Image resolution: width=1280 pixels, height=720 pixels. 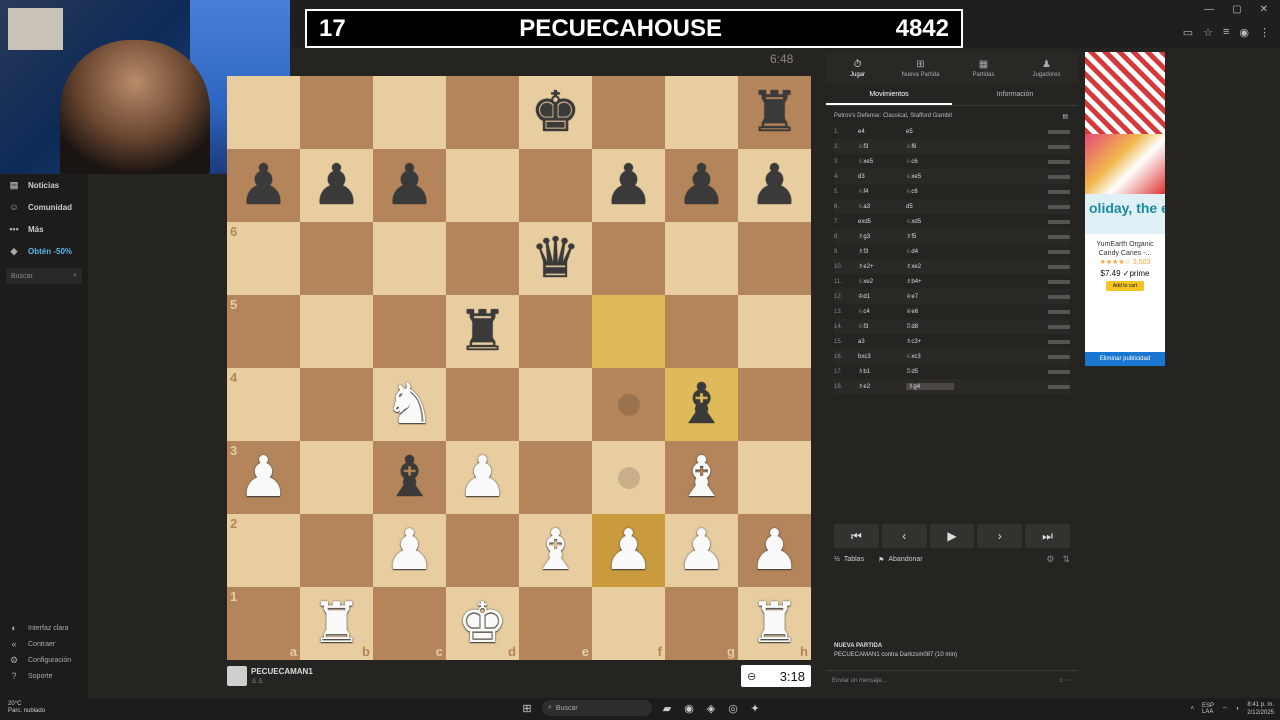 What do you see at coordinates (409, 112) in the screenshot?
I see `square-c8` at bounding box center [409, 112].